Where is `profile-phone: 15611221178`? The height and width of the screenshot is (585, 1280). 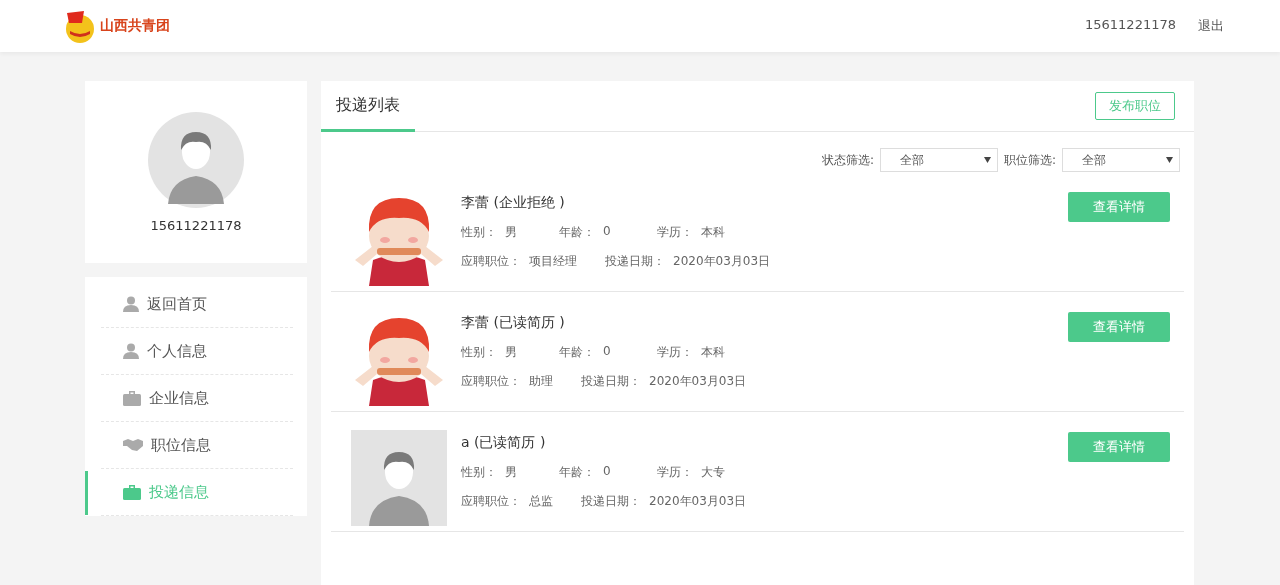 profile-phone: 15611221178 is located at coordinates (196, 225).